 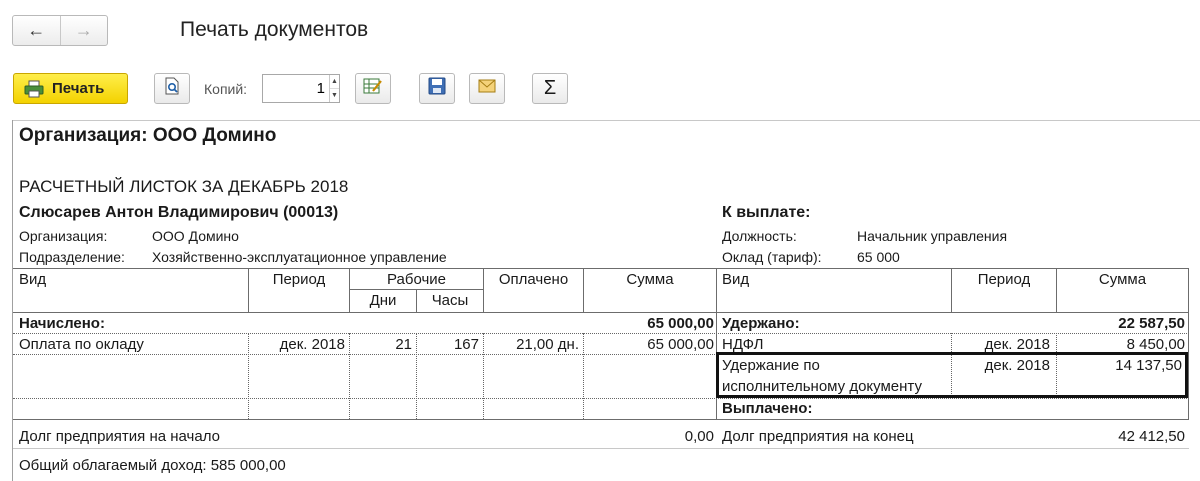 I want to click on edit-table-button, so click(x=373, y=88).